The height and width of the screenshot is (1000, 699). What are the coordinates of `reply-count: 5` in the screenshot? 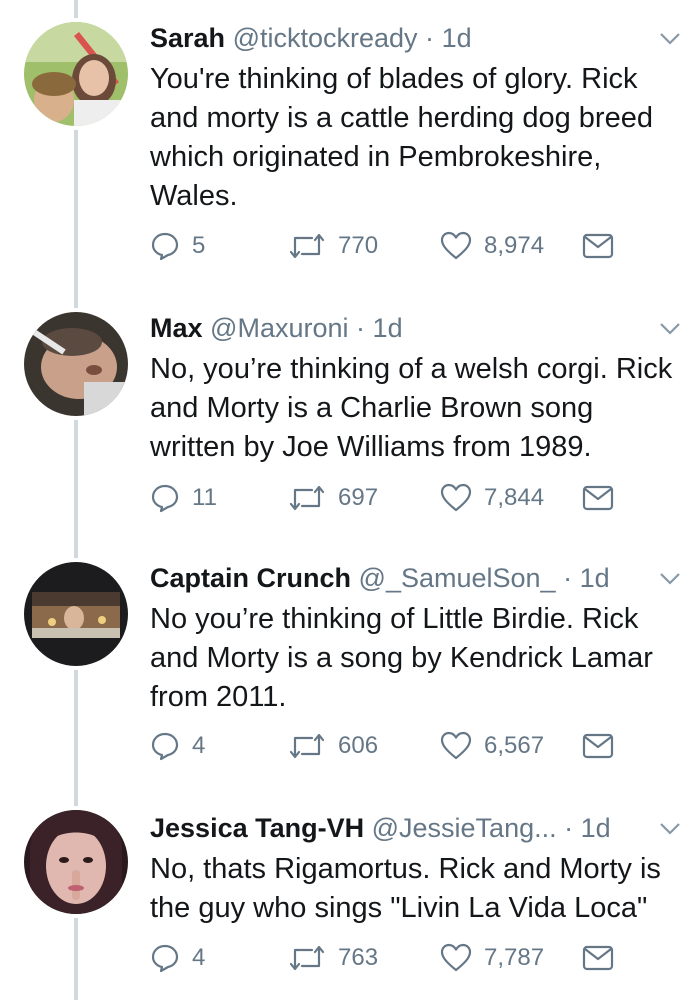 It's located at (199, 245).